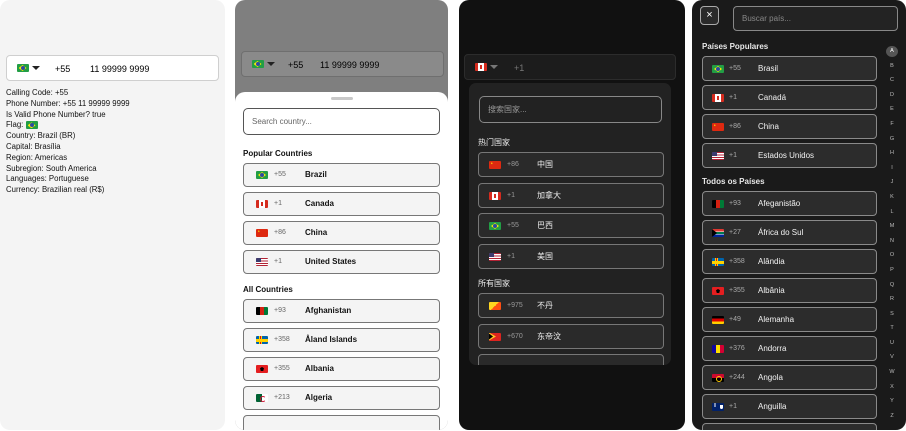  What do you see at coordinates (51, 168) in the screenshot?
I see `info-line: Subregion: South America` at bounding box center [51, 168].